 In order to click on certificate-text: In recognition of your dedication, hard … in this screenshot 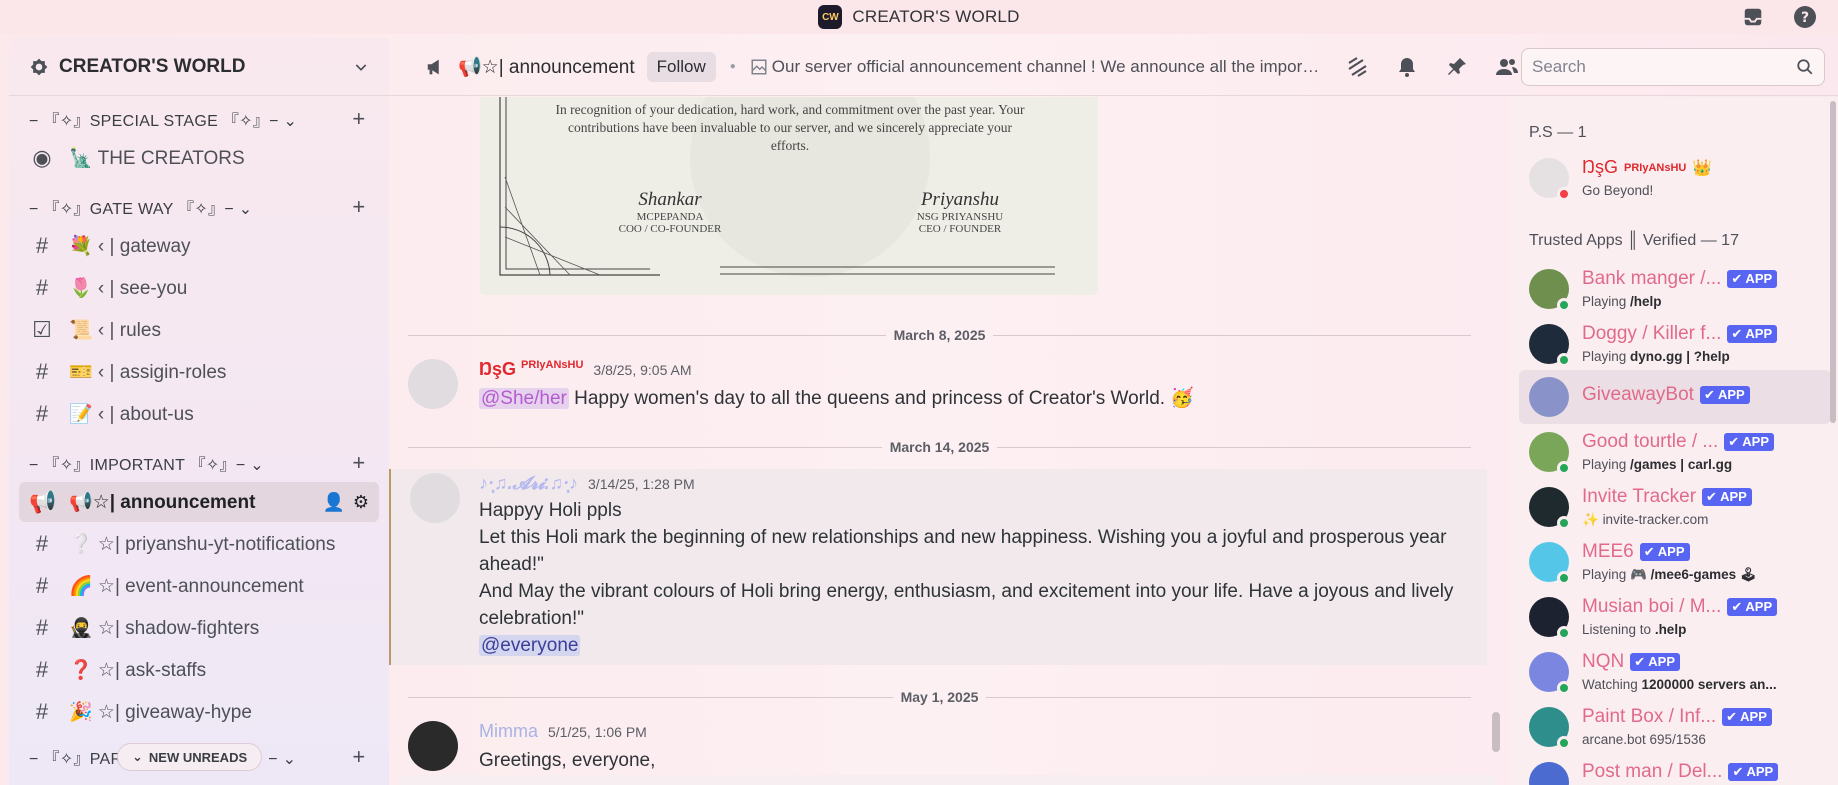, I will do `click(790, 127)`.